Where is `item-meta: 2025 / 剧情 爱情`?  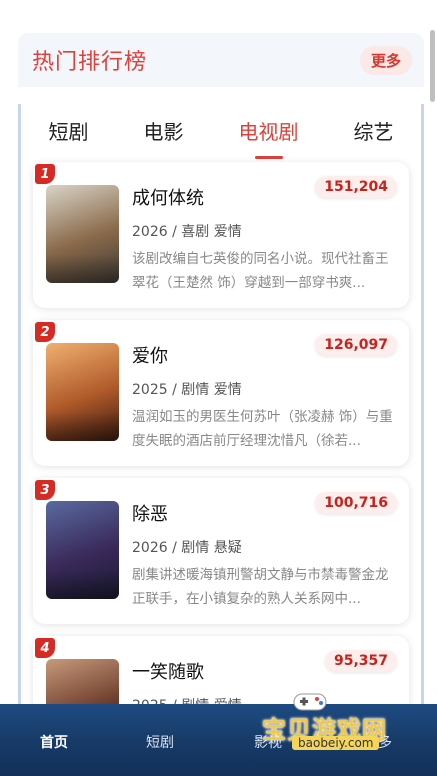
item-meta: 2025 / 剧情 爱情 is located at coordinates (187, 390).